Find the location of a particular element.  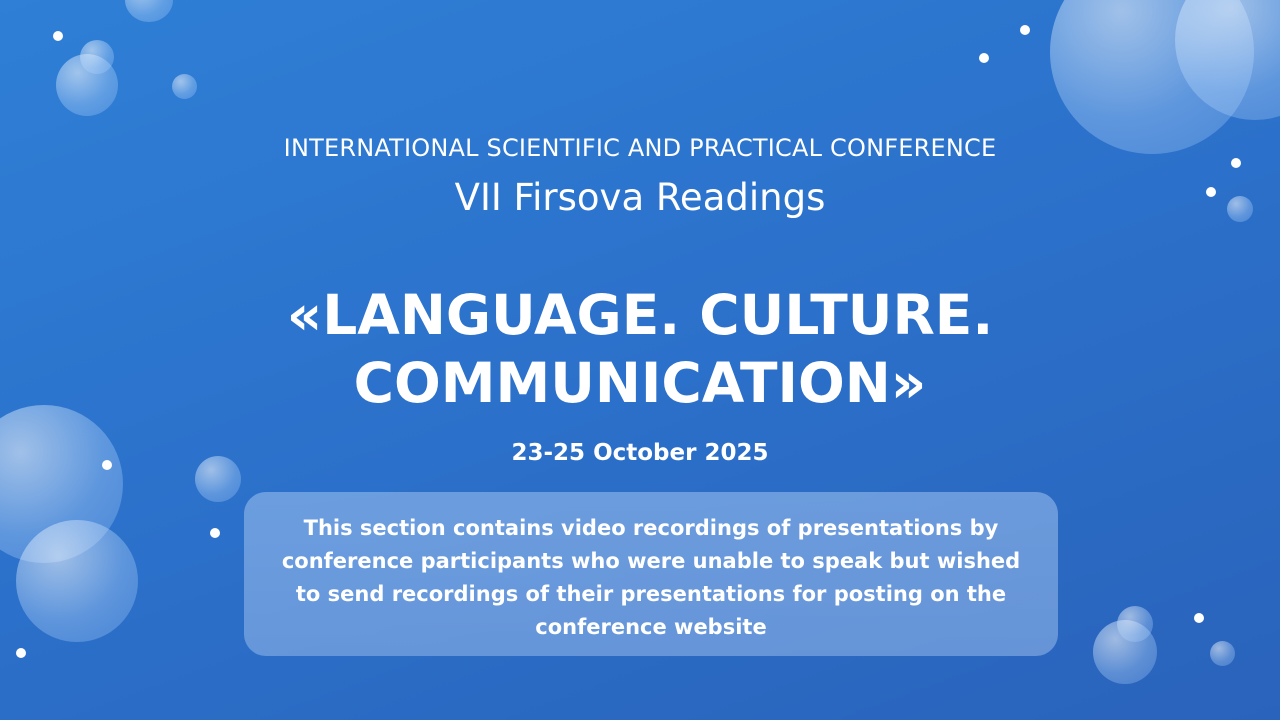

main-title-line-1: «LANGUAGE. CULTURE. is located at coordinates (640, 315).